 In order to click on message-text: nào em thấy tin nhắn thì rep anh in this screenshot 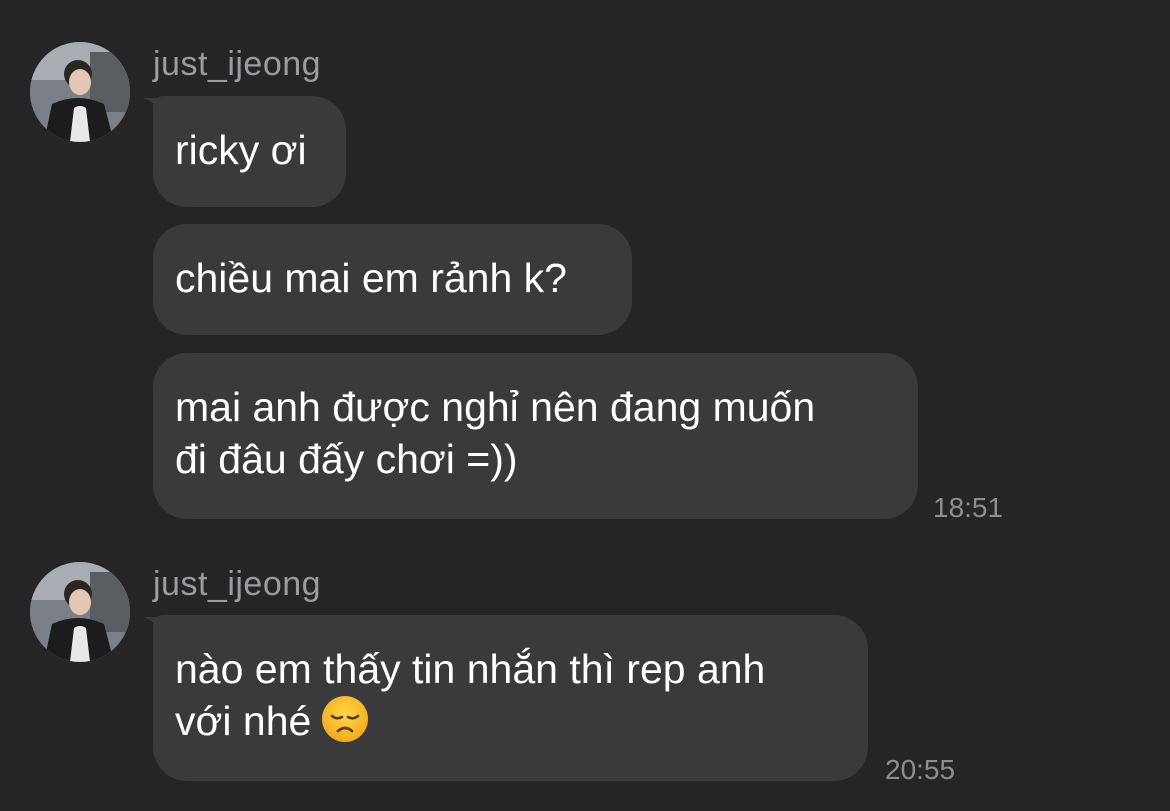, I will do `click(470, 669)`.